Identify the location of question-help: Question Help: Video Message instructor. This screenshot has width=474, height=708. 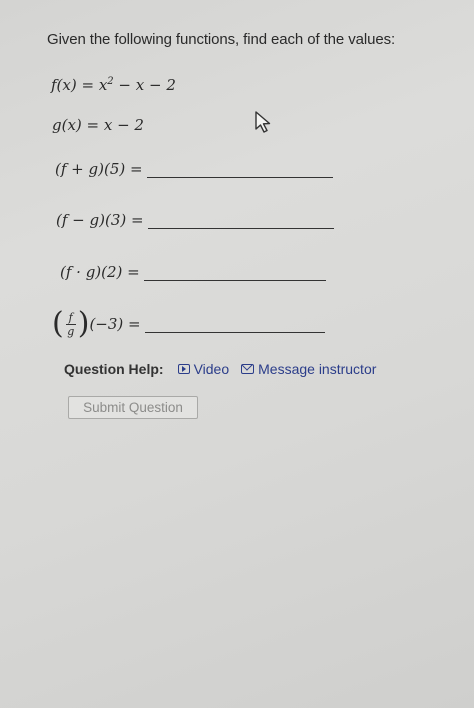
(220, 369).